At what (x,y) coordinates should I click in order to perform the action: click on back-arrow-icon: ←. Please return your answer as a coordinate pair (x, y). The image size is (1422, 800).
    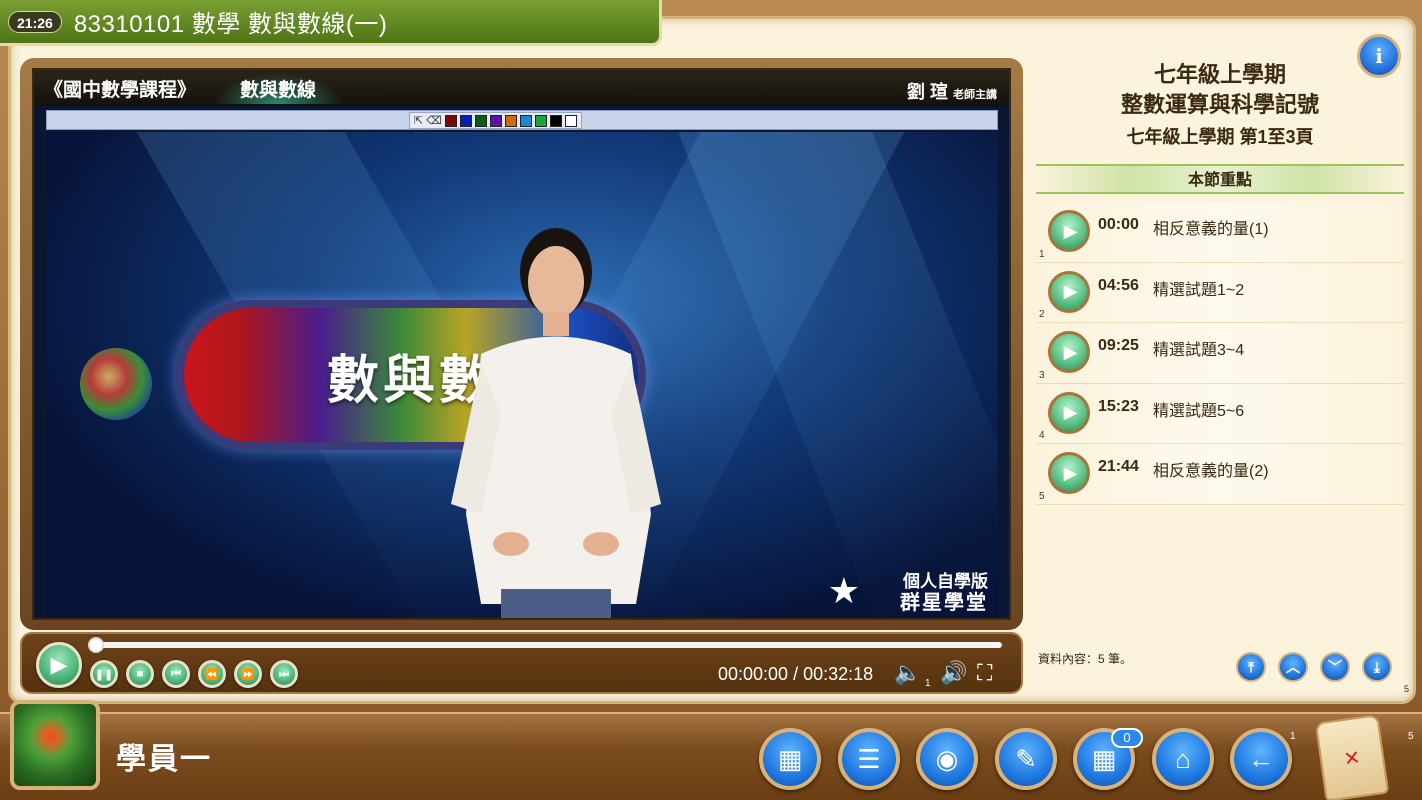
    Looking at the image, I should click on (1261, 758).